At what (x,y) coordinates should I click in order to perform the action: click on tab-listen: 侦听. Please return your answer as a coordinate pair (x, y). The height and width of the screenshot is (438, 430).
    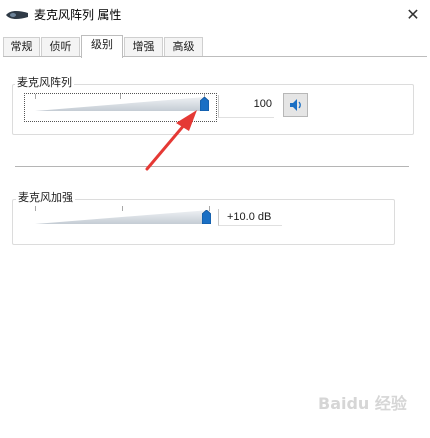
    Looking at the image, I should click on (60, 47).